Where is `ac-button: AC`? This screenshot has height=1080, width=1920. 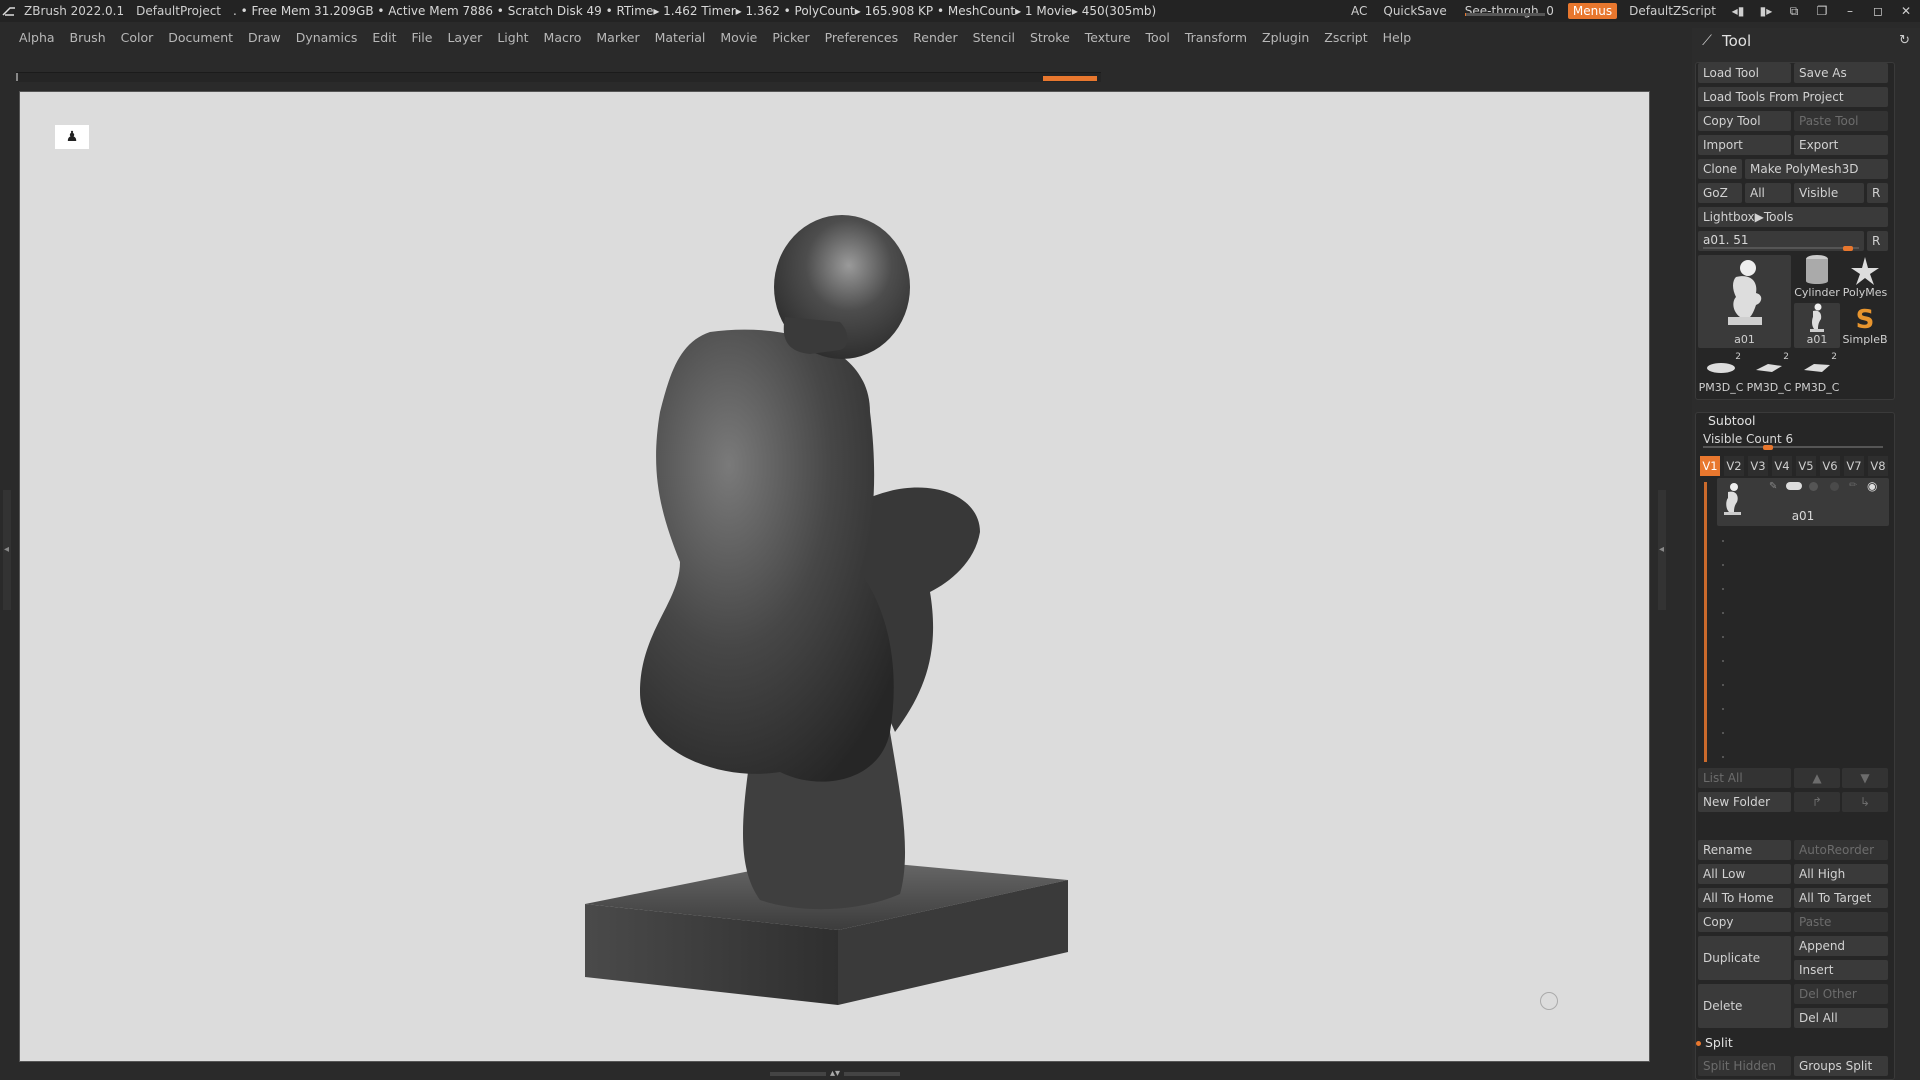 ac-button: AC is located at coordinates (1359, 11).